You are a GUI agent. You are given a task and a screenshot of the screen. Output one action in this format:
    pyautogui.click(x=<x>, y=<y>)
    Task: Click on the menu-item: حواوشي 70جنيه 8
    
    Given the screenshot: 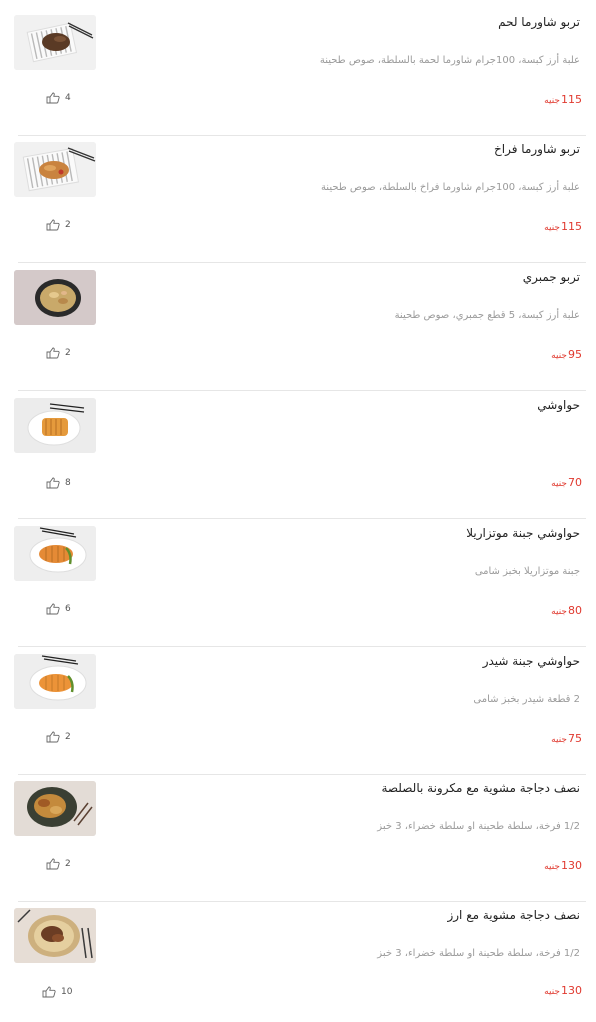 What is the action you would take?
    pyautogui.click(x=300, y=458)
    